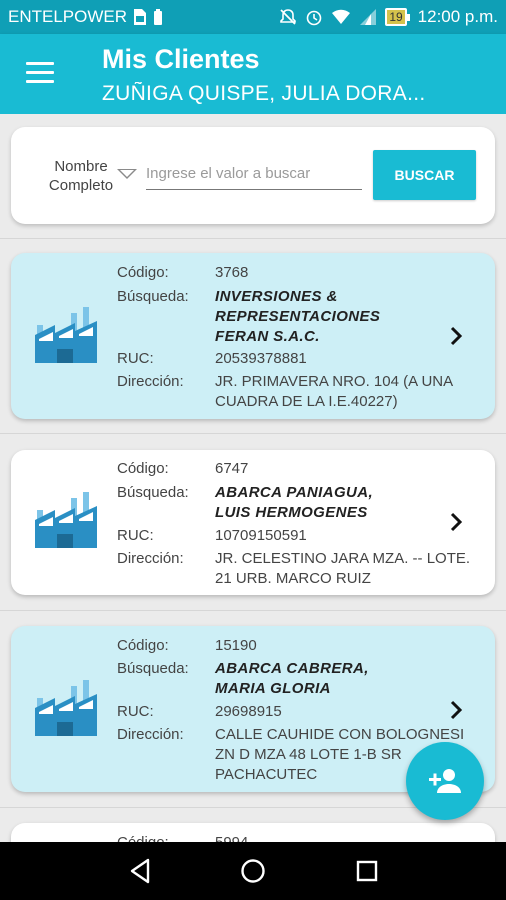 This screenshot has height=900, width=506. What do you see at coordinates (294, 492) in the screenshot?
I see `busqueda-line: ABARCA PANIAGUA,` at bounding box center [294, 492].